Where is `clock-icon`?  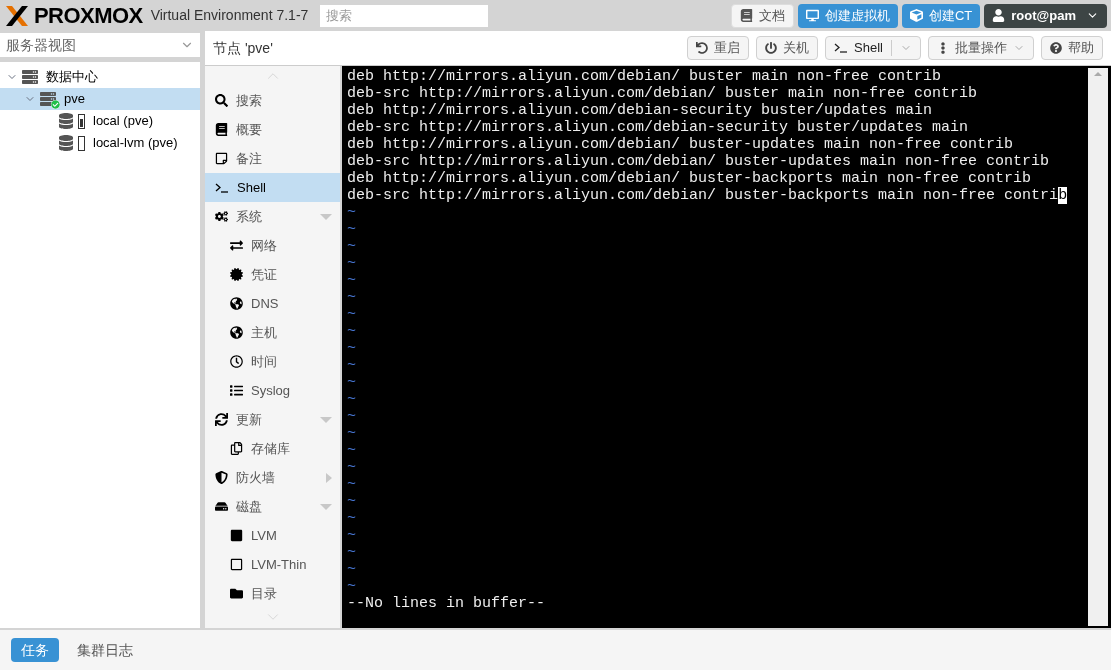
clock-icon is located at coordinates (236, 361).